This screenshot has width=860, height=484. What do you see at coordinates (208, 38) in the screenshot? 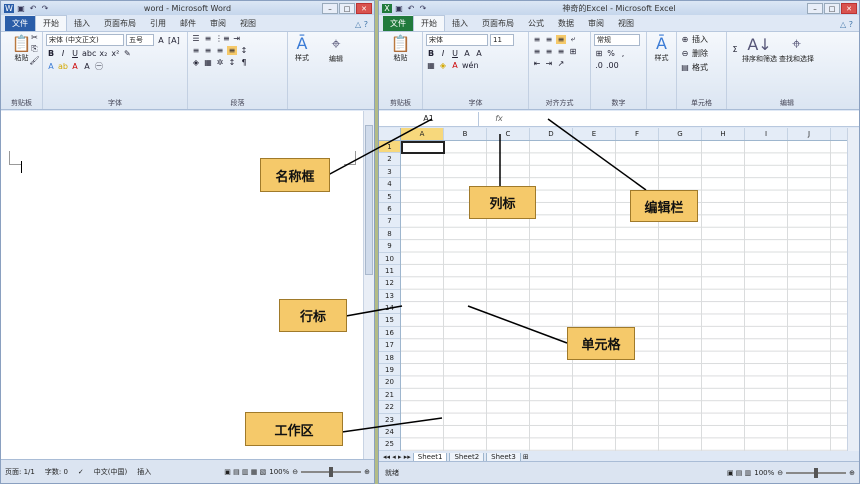
I see `numbering-icon: ≡` at bounding box center [208, 38].